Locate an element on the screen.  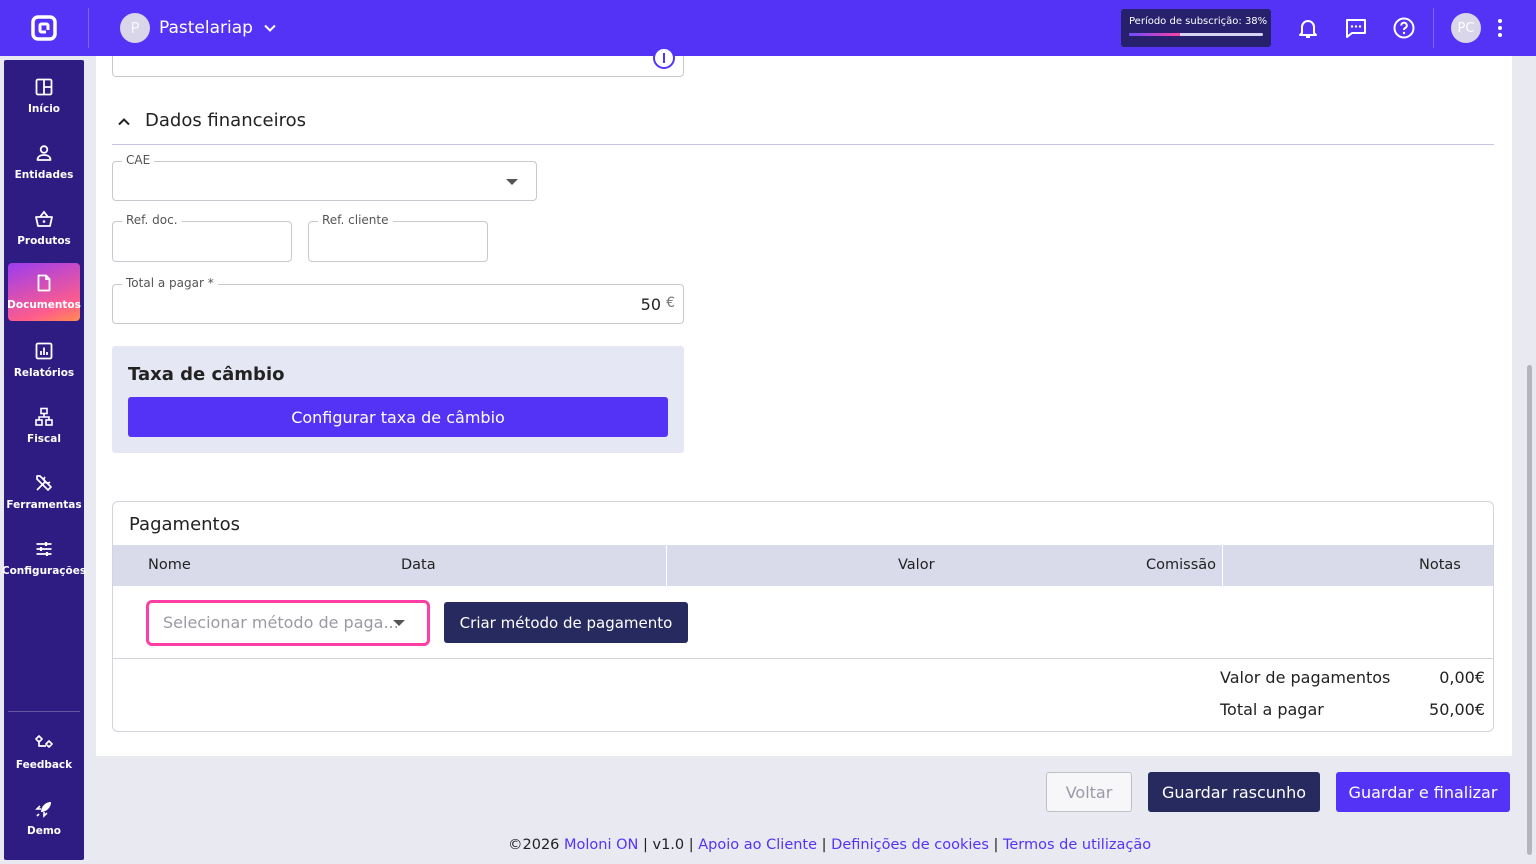
moloni-logo-icon is located at coordinates (44, 28).